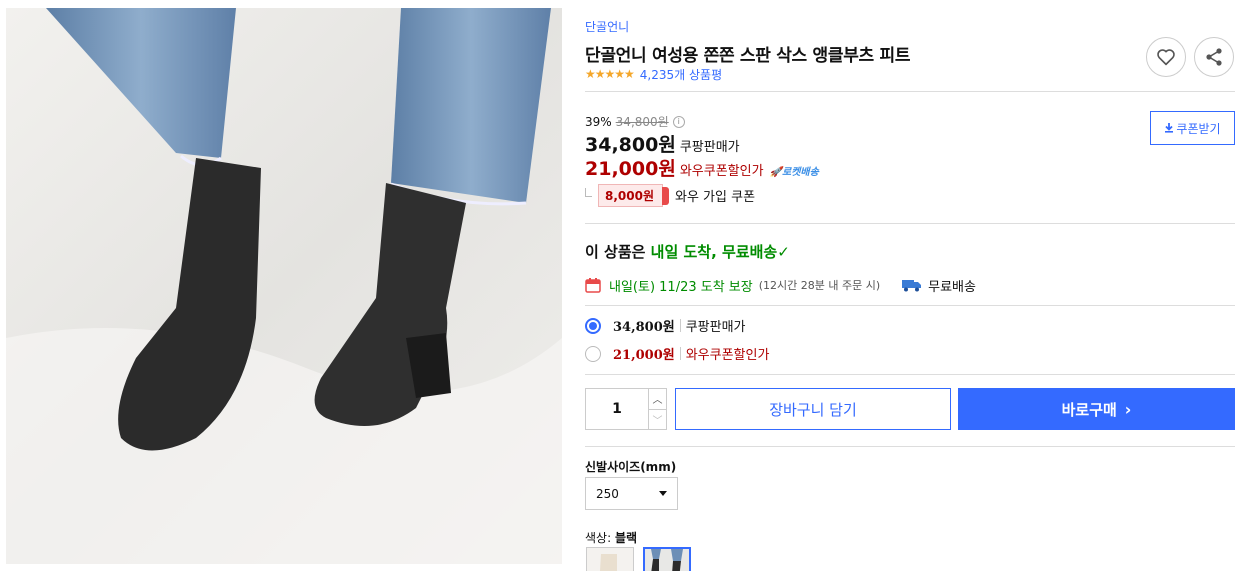  I want to click on option-label: 쿠팡판매가, so click(715, 327).